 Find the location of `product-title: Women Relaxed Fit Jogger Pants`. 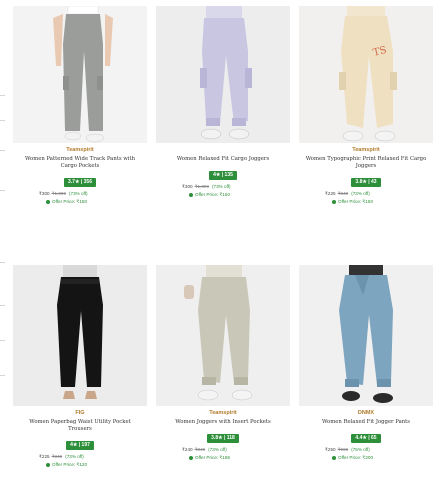

product-title: Women Relaxed Fit Jogger Pants is located at coordinates (366, 422).